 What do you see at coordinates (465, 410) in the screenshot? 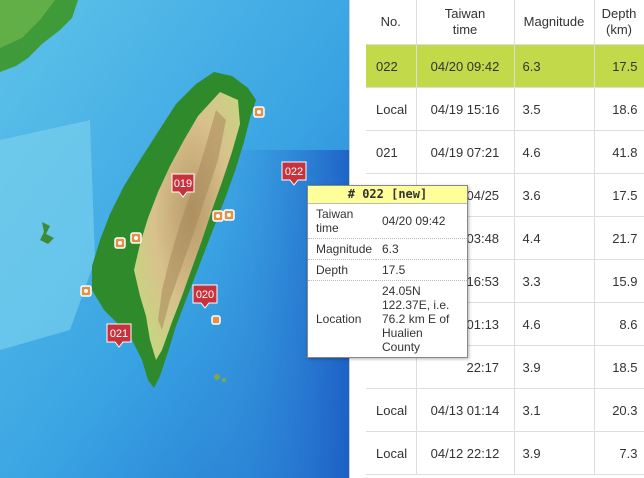
I see `cell-time: 04/13 01:14` at bounding box center [465, 410].